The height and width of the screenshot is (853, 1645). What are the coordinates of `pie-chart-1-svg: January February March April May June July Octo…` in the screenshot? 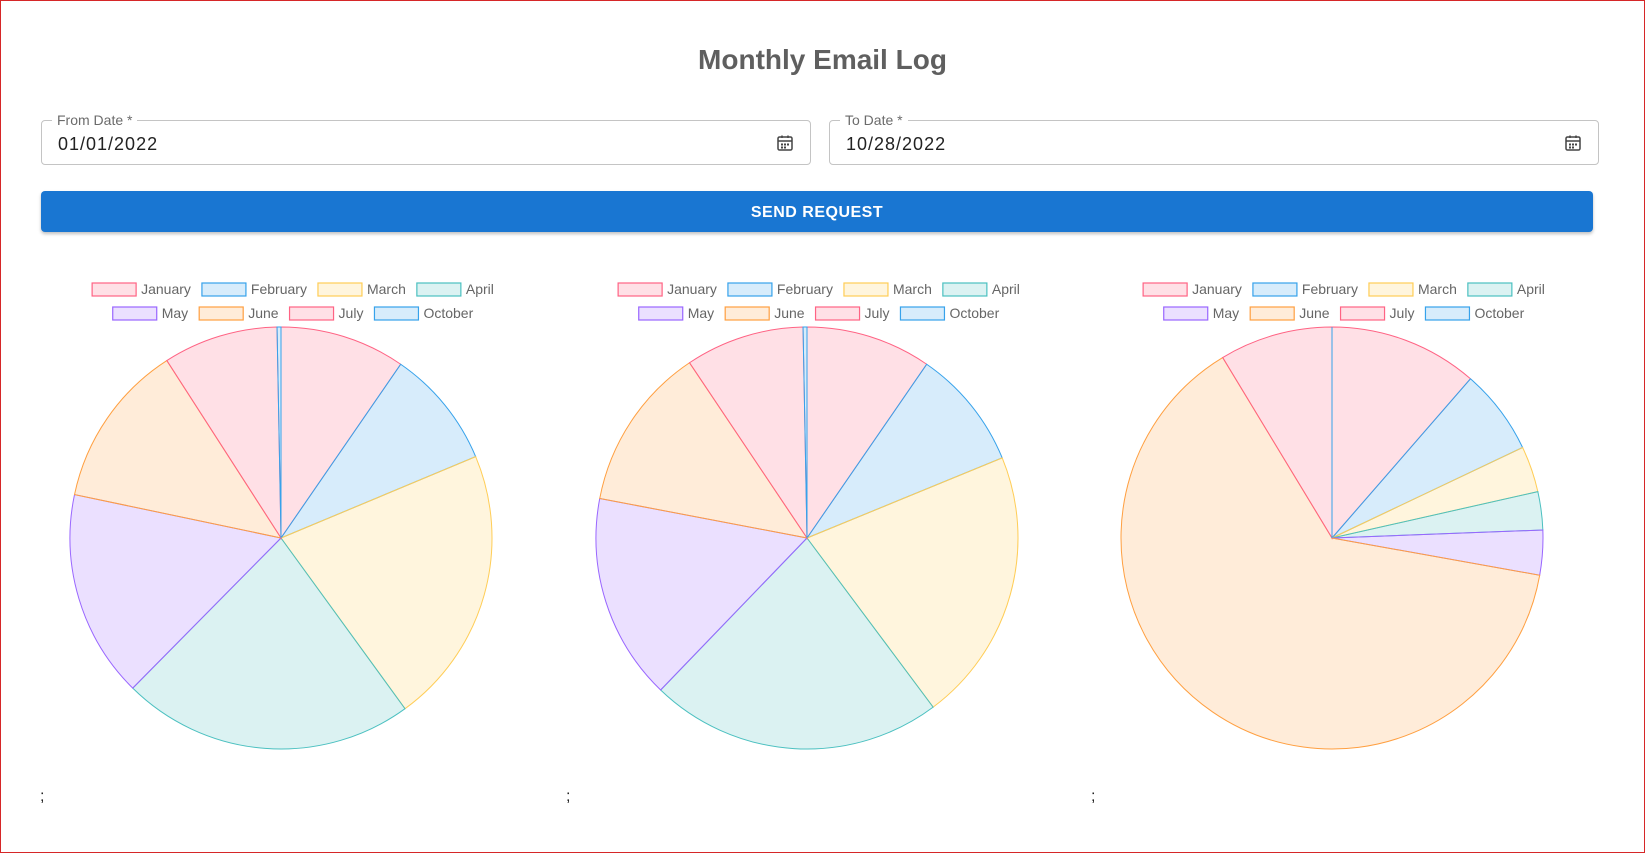 It's located at (281, 515).